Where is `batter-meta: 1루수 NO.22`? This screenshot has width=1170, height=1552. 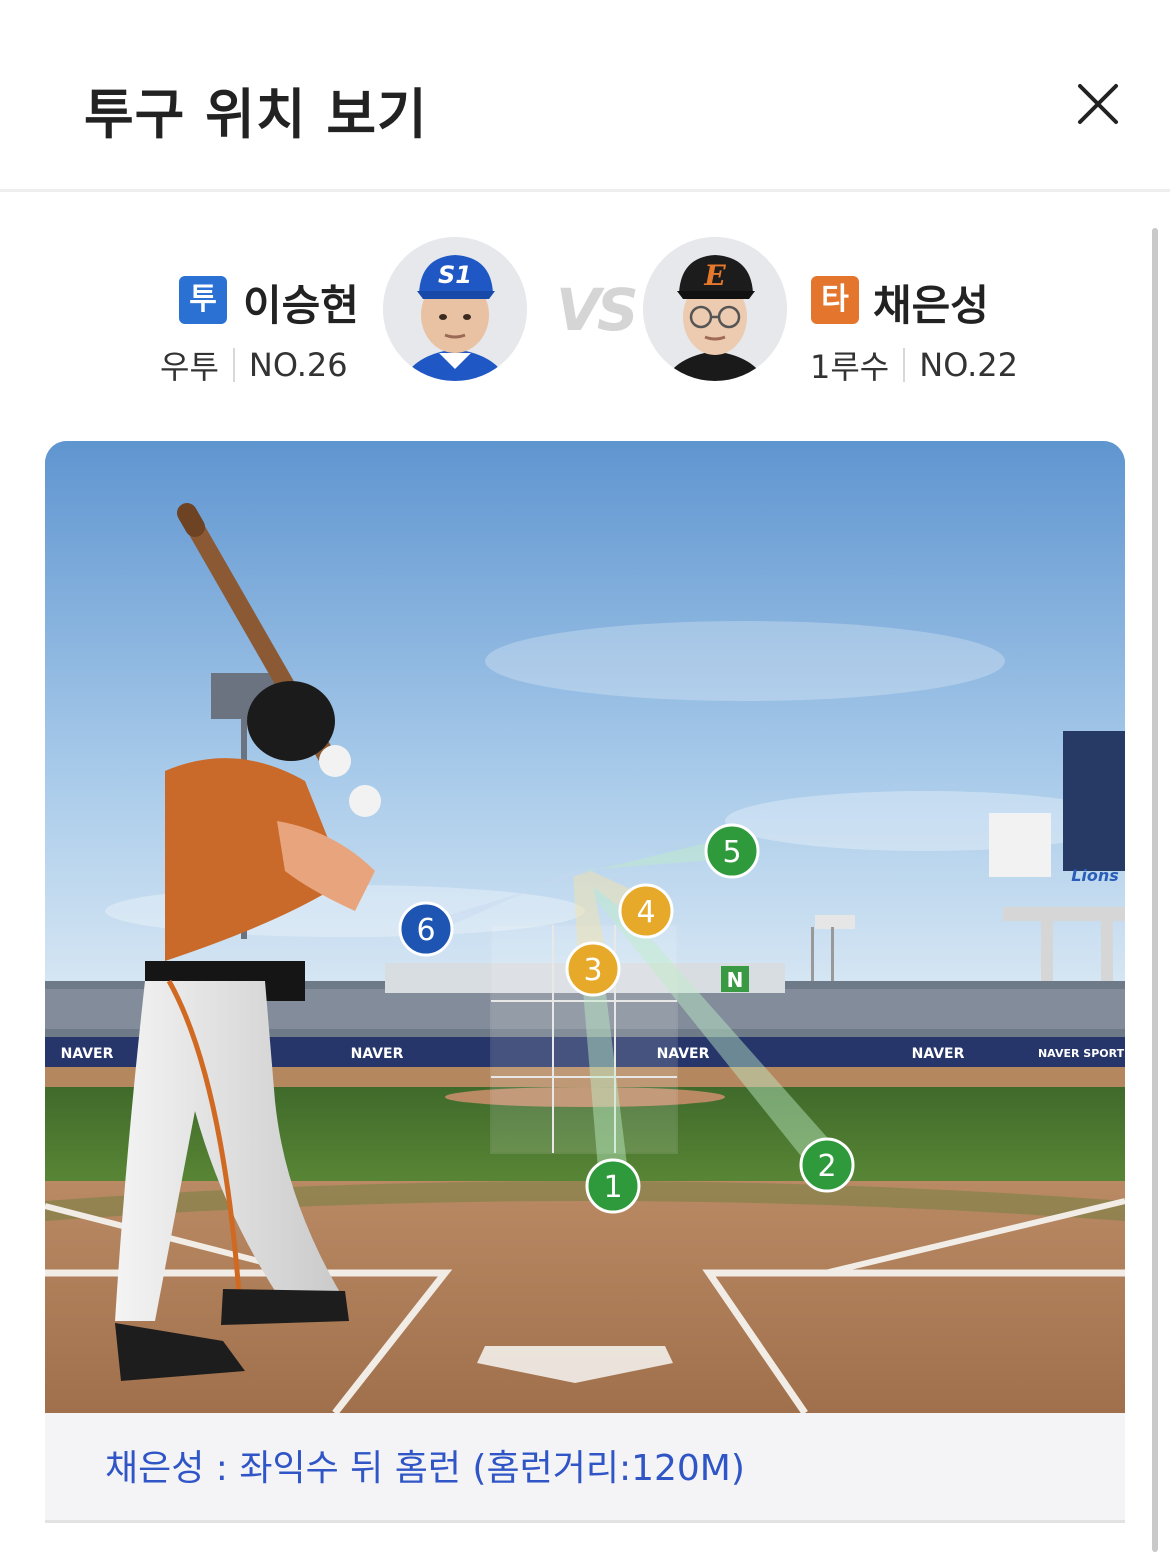
batter-meta: 1루수 NO.22 is located at coordinates (914, 365).